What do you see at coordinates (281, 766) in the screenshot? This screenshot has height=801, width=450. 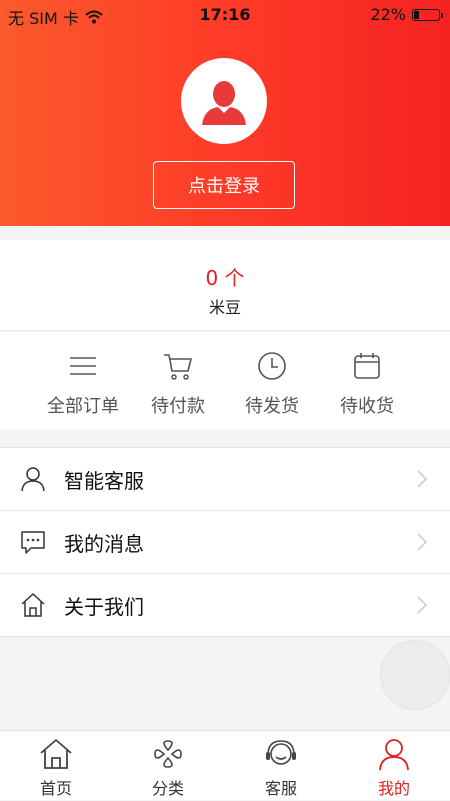 I see `tab-customer-service: 客服` at bounding box center [281, 766].